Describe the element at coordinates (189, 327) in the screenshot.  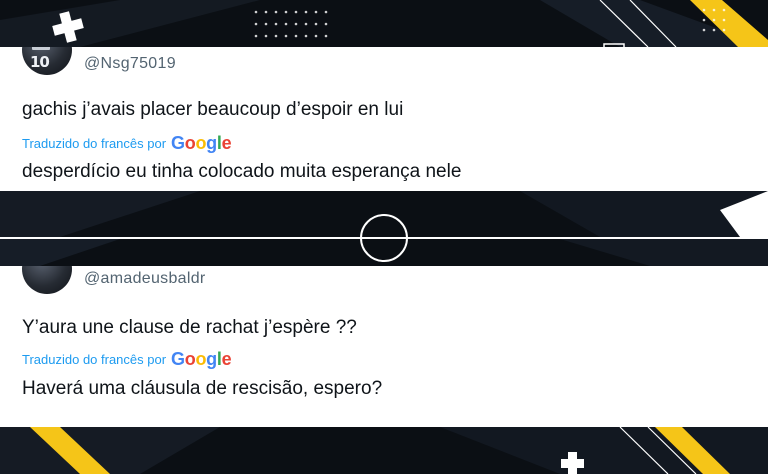
I see `tweet-original-text: Y’aura une clause de rachat j’espère ??` at that location.